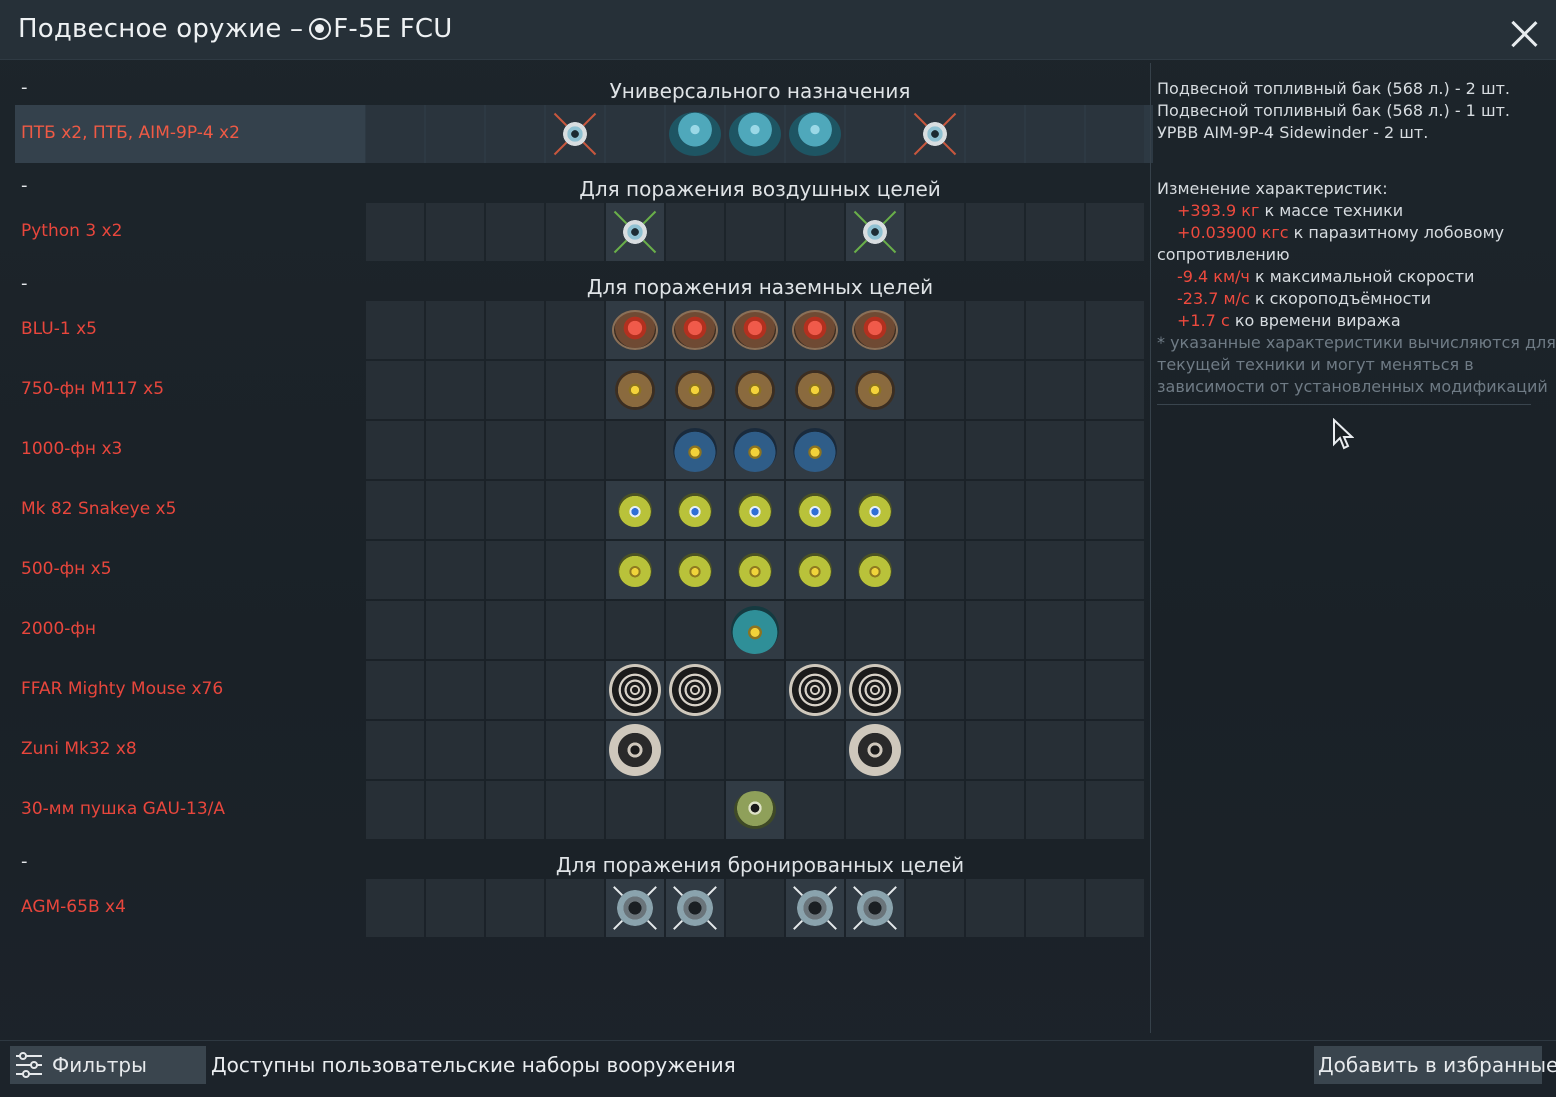  Describe the element at coordinates (108, 1065) in the screenshot. I see `filters-button: Фильтры` at that location.